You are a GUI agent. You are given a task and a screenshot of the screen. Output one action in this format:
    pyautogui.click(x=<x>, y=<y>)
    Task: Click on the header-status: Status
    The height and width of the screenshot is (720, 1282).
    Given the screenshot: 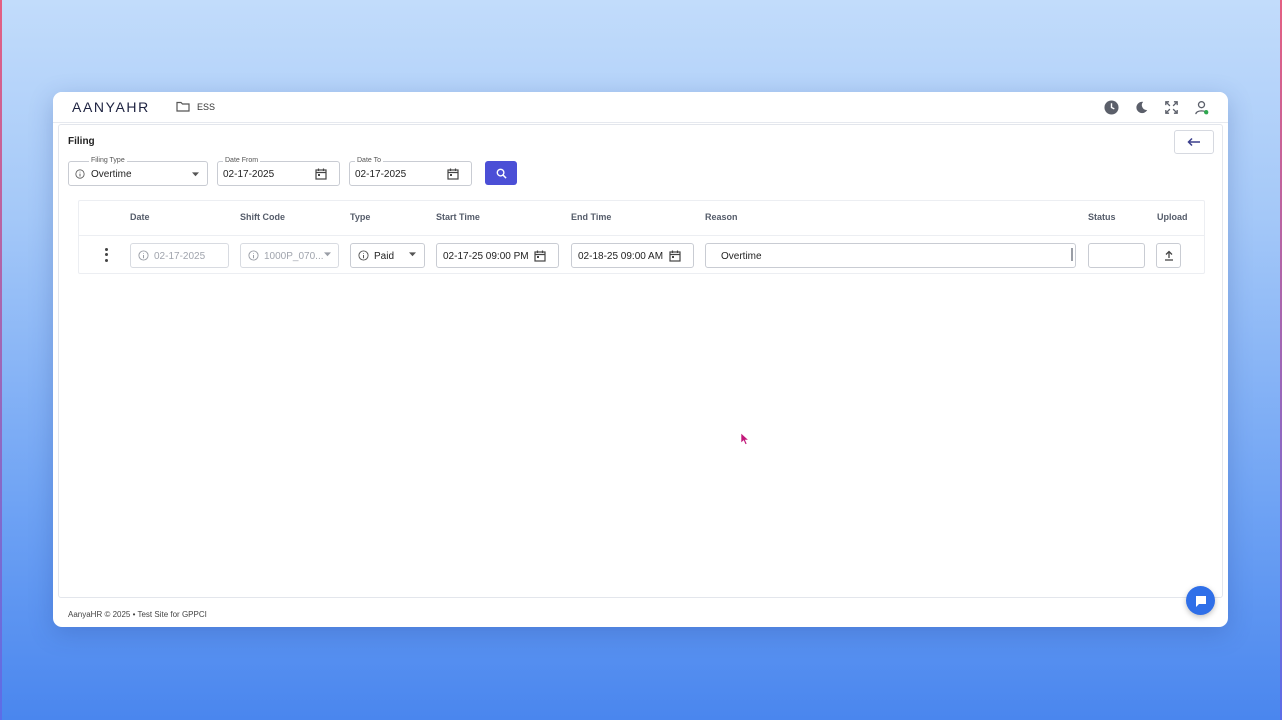 What is the action you would take?
    pyautogui.click(x=1102, y=217)
    